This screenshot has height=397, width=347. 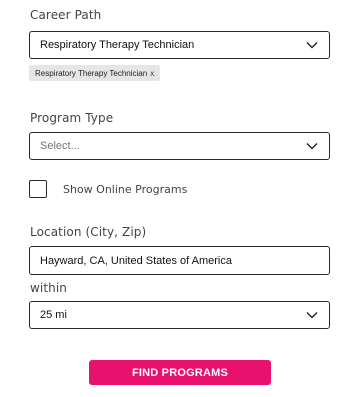 What do you see at coordinates (72, 118) in the screenshot?
I see `program-type-label: Program Type` at bounding box center [72, 118].